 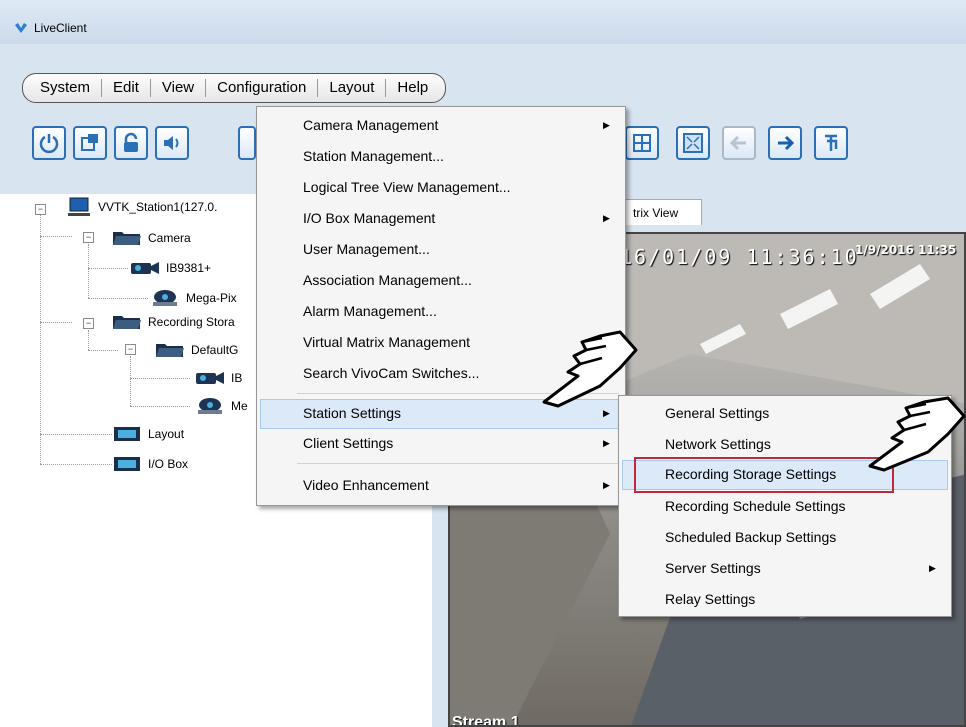 What do you see at coordinates (710, 599) in the screenshot?
I see `menu-item-relay-settings: Relay Settings` at bounding box center [710, 599].